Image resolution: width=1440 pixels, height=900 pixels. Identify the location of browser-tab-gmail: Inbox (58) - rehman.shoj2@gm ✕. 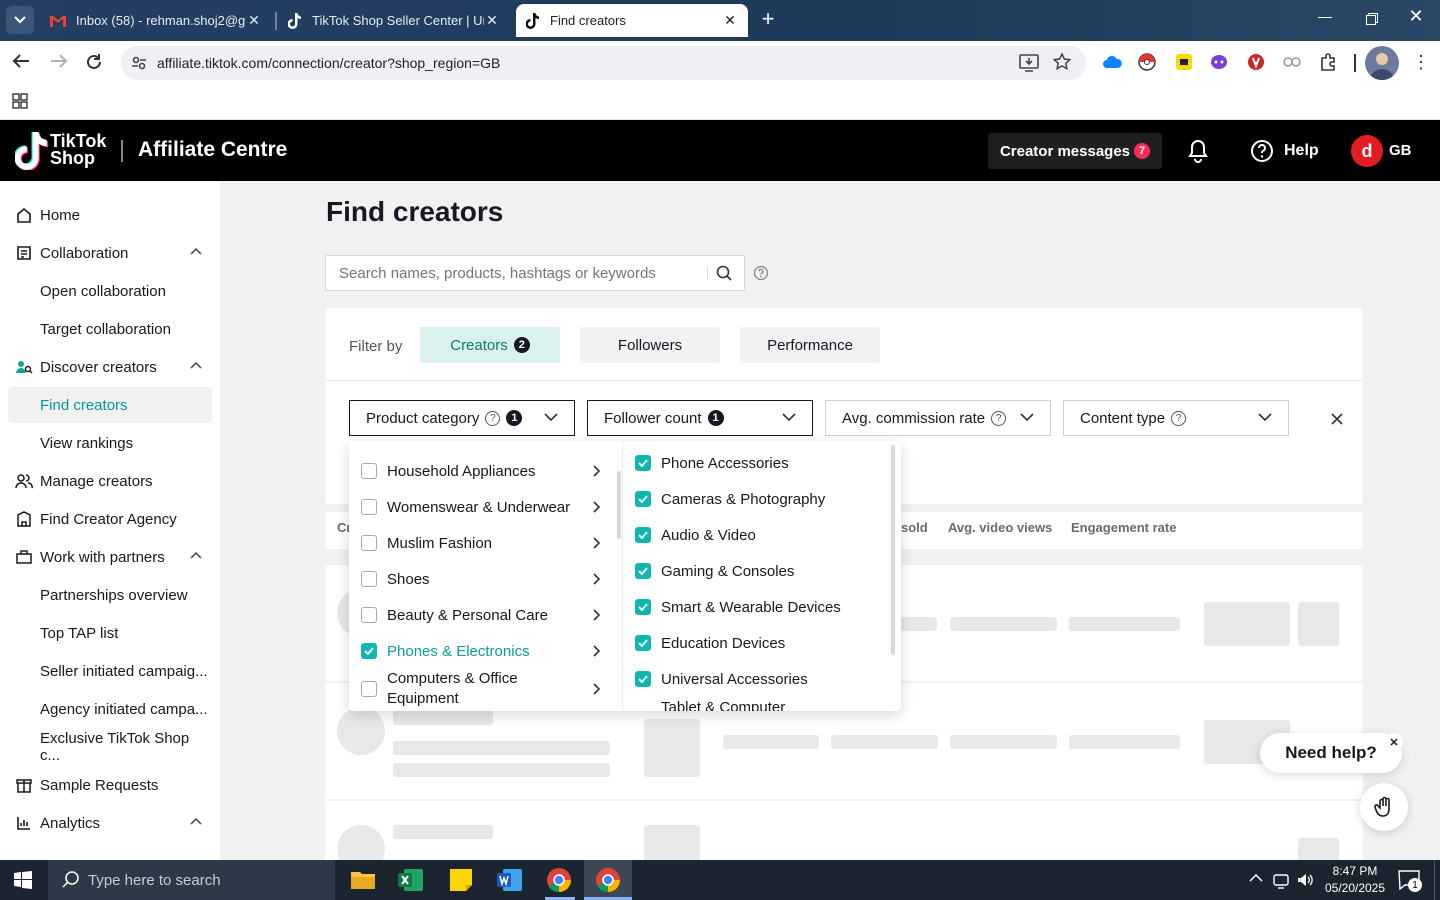
(156, 20).